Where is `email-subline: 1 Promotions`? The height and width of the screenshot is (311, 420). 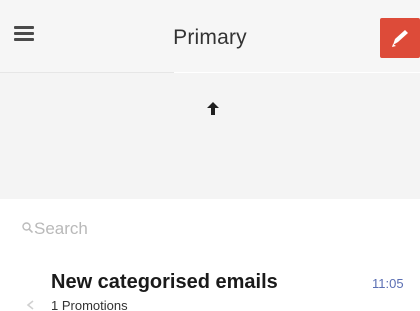 email-subline: 1 Promotions is located at coordinates (89, 304).